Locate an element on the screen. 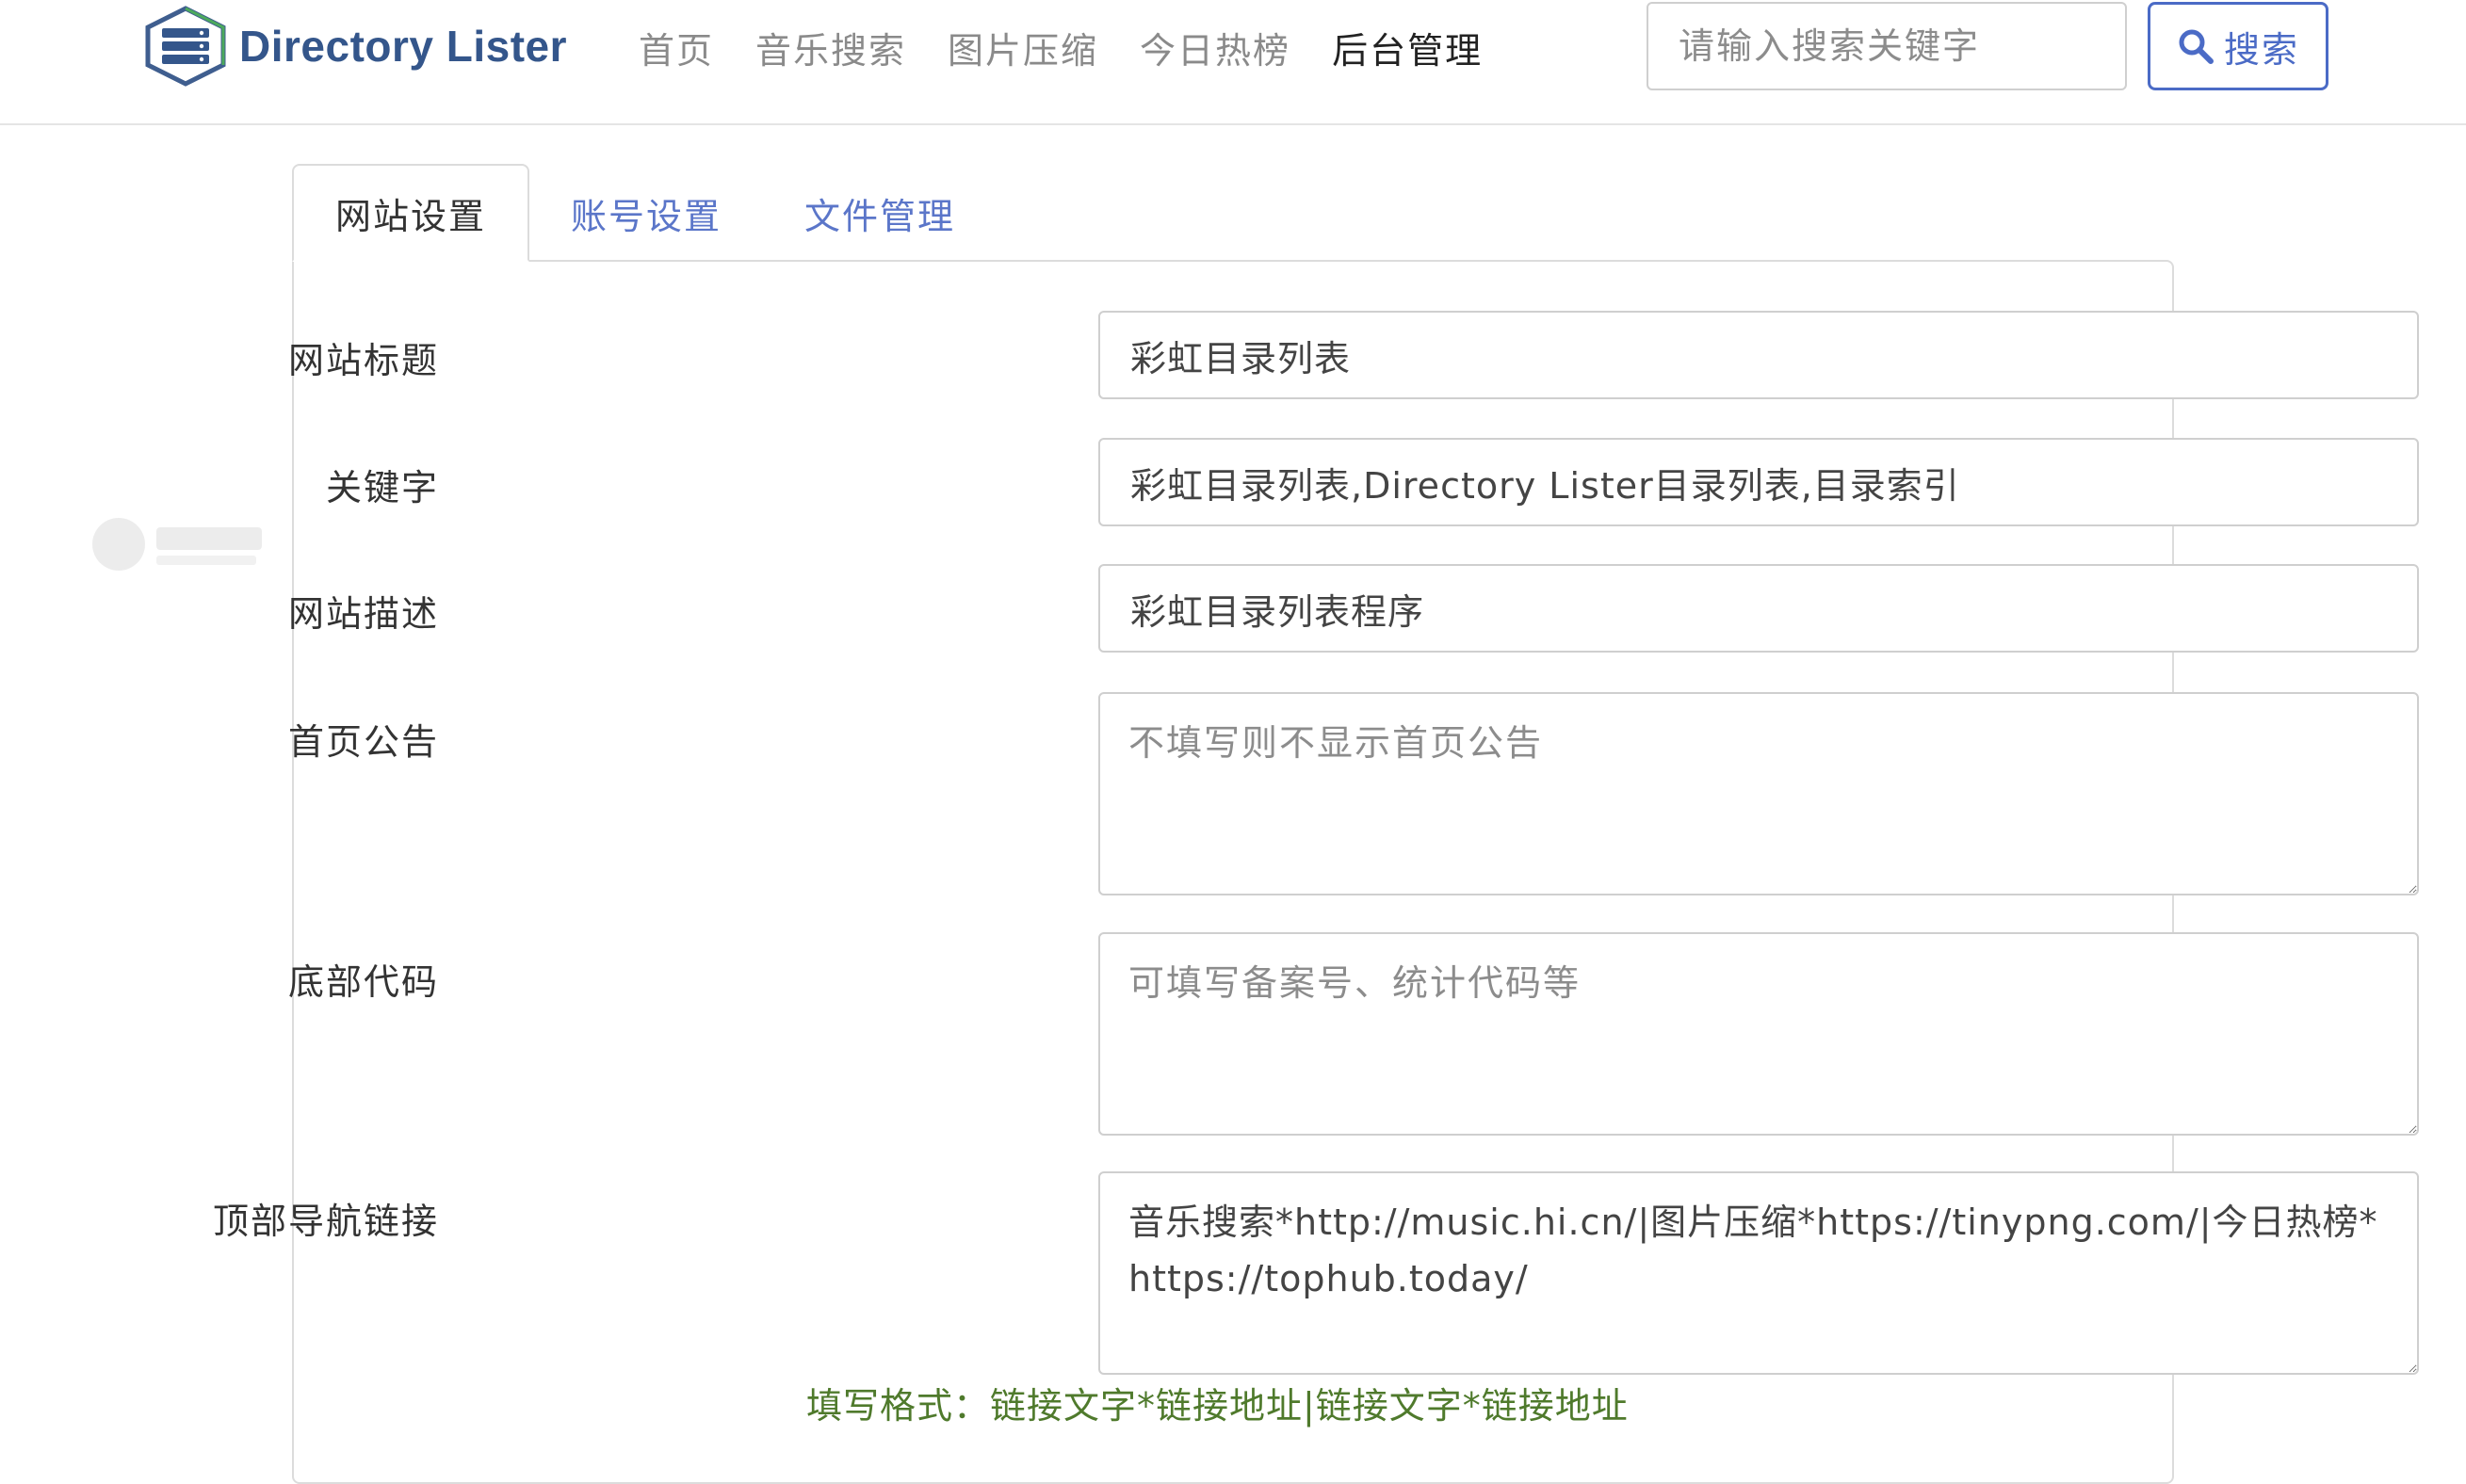 Image resolution: width=2466 pixels, height=1484 pixels. site-description-input is located at coordinates (1758, 608).